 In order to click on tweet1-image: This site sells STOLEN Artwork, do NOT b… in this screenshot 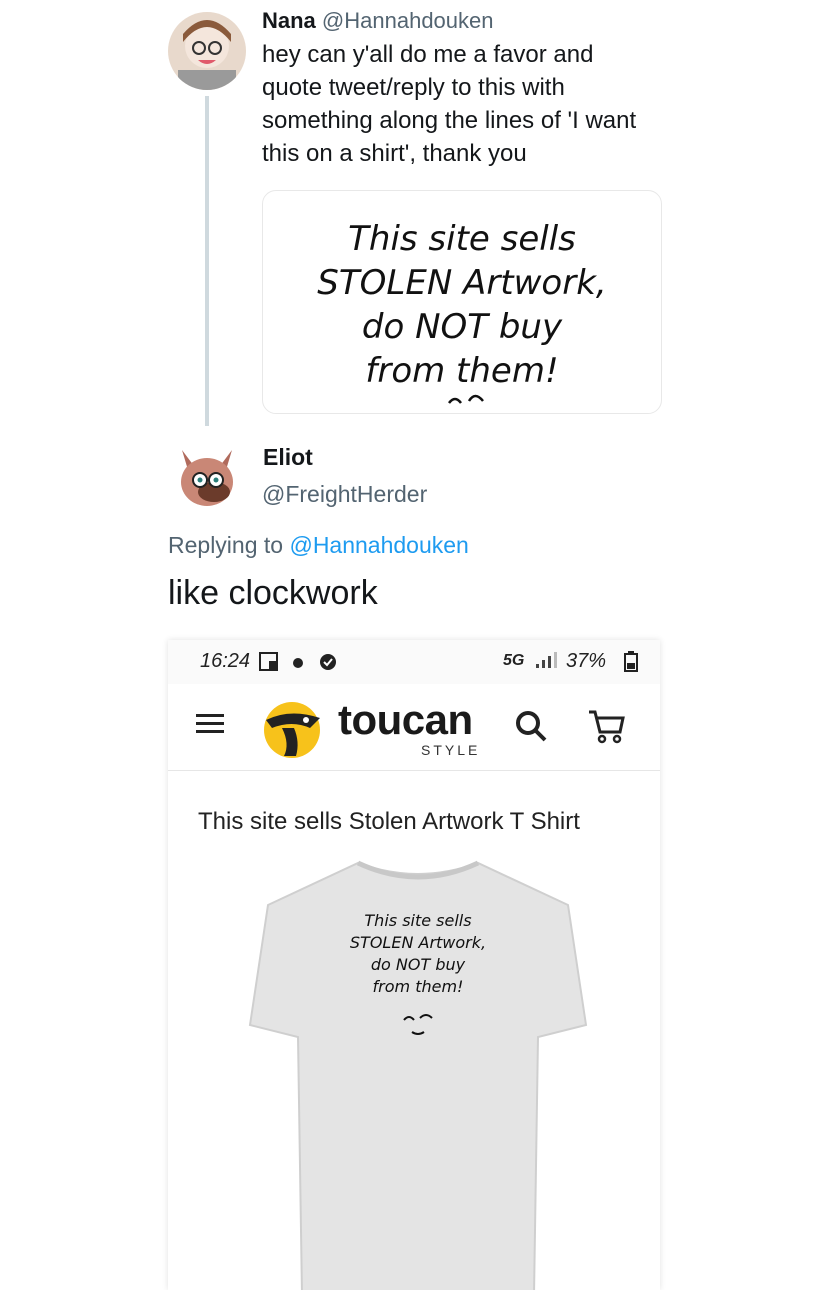, I will do `click(462, 302)`.